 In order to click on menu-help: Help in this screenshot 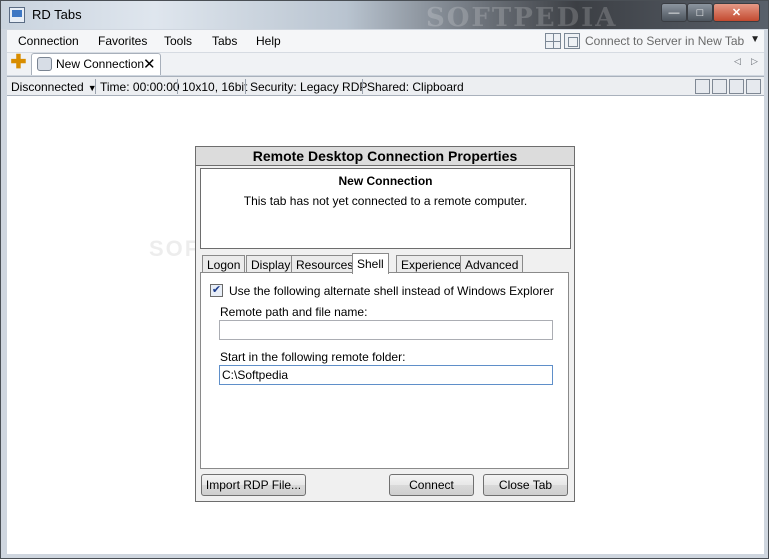, I will do `click(268, 41)`.